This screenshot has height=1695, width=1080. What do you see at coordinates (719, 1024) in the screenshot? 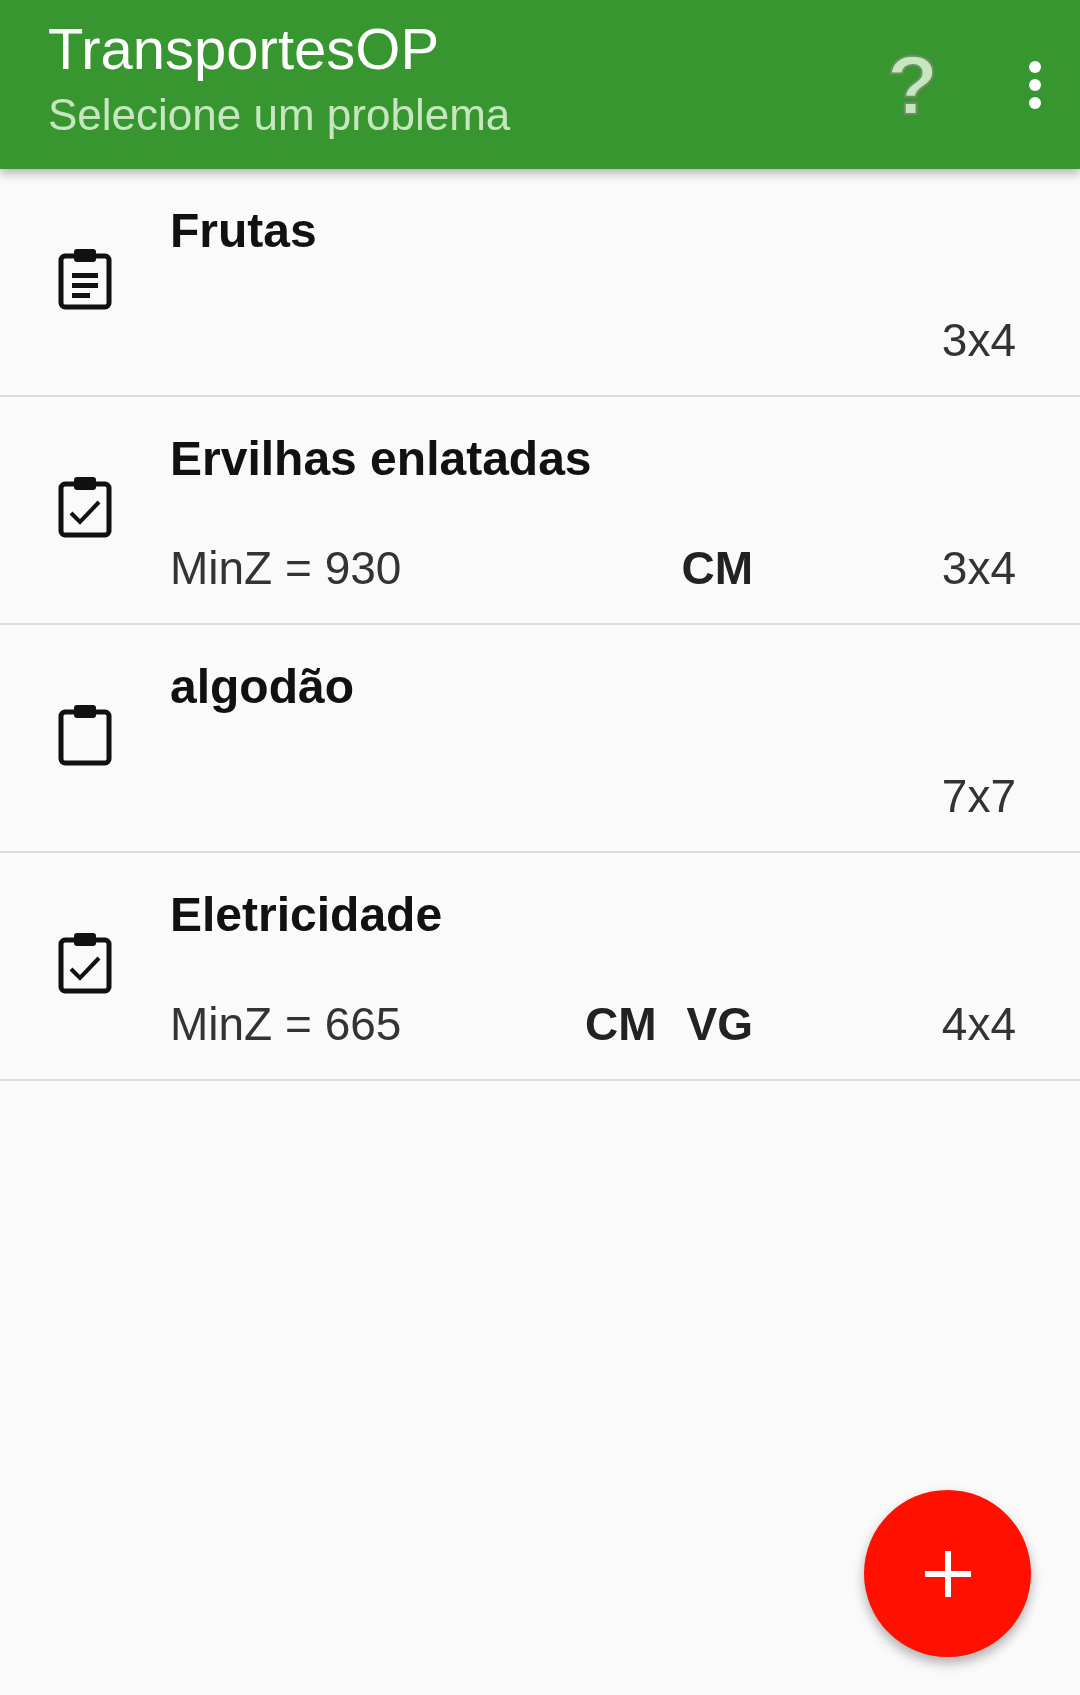
I see `method-tag: VG` at bounding box center [719, 1024].